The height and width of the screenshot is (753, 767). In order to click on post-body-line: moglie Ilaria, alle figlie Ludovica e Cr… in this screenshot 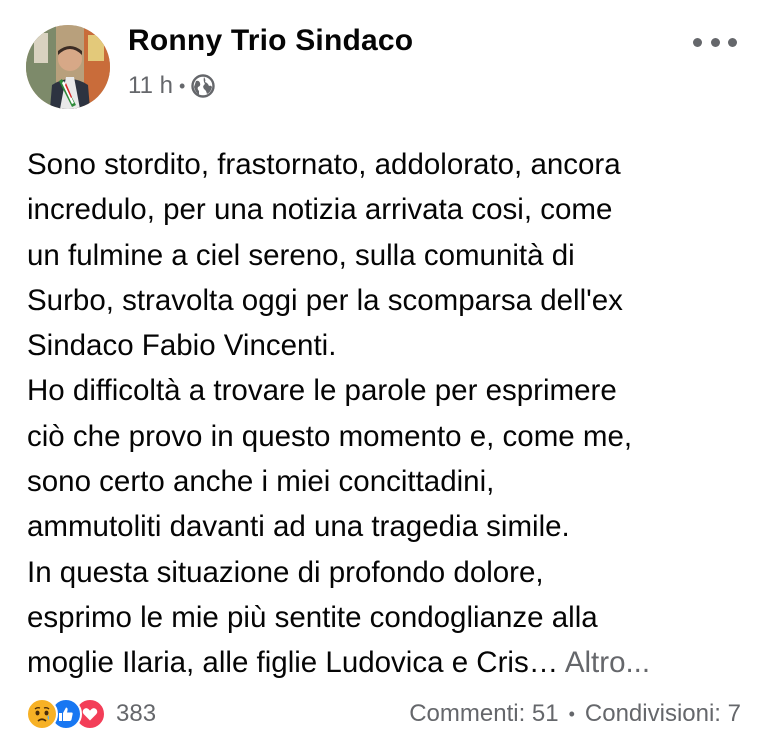, I will do `click(293, 663)`.